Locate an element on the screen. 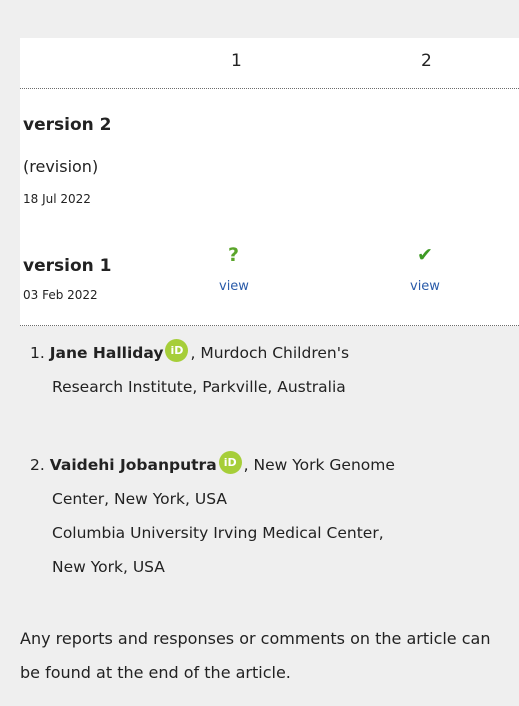 Image resolution: width=519 pixels, height=706 pixels. reviewer-1-affiliation-2: Research Institute, Parkville, Australia is located at coordinates (199, 387).